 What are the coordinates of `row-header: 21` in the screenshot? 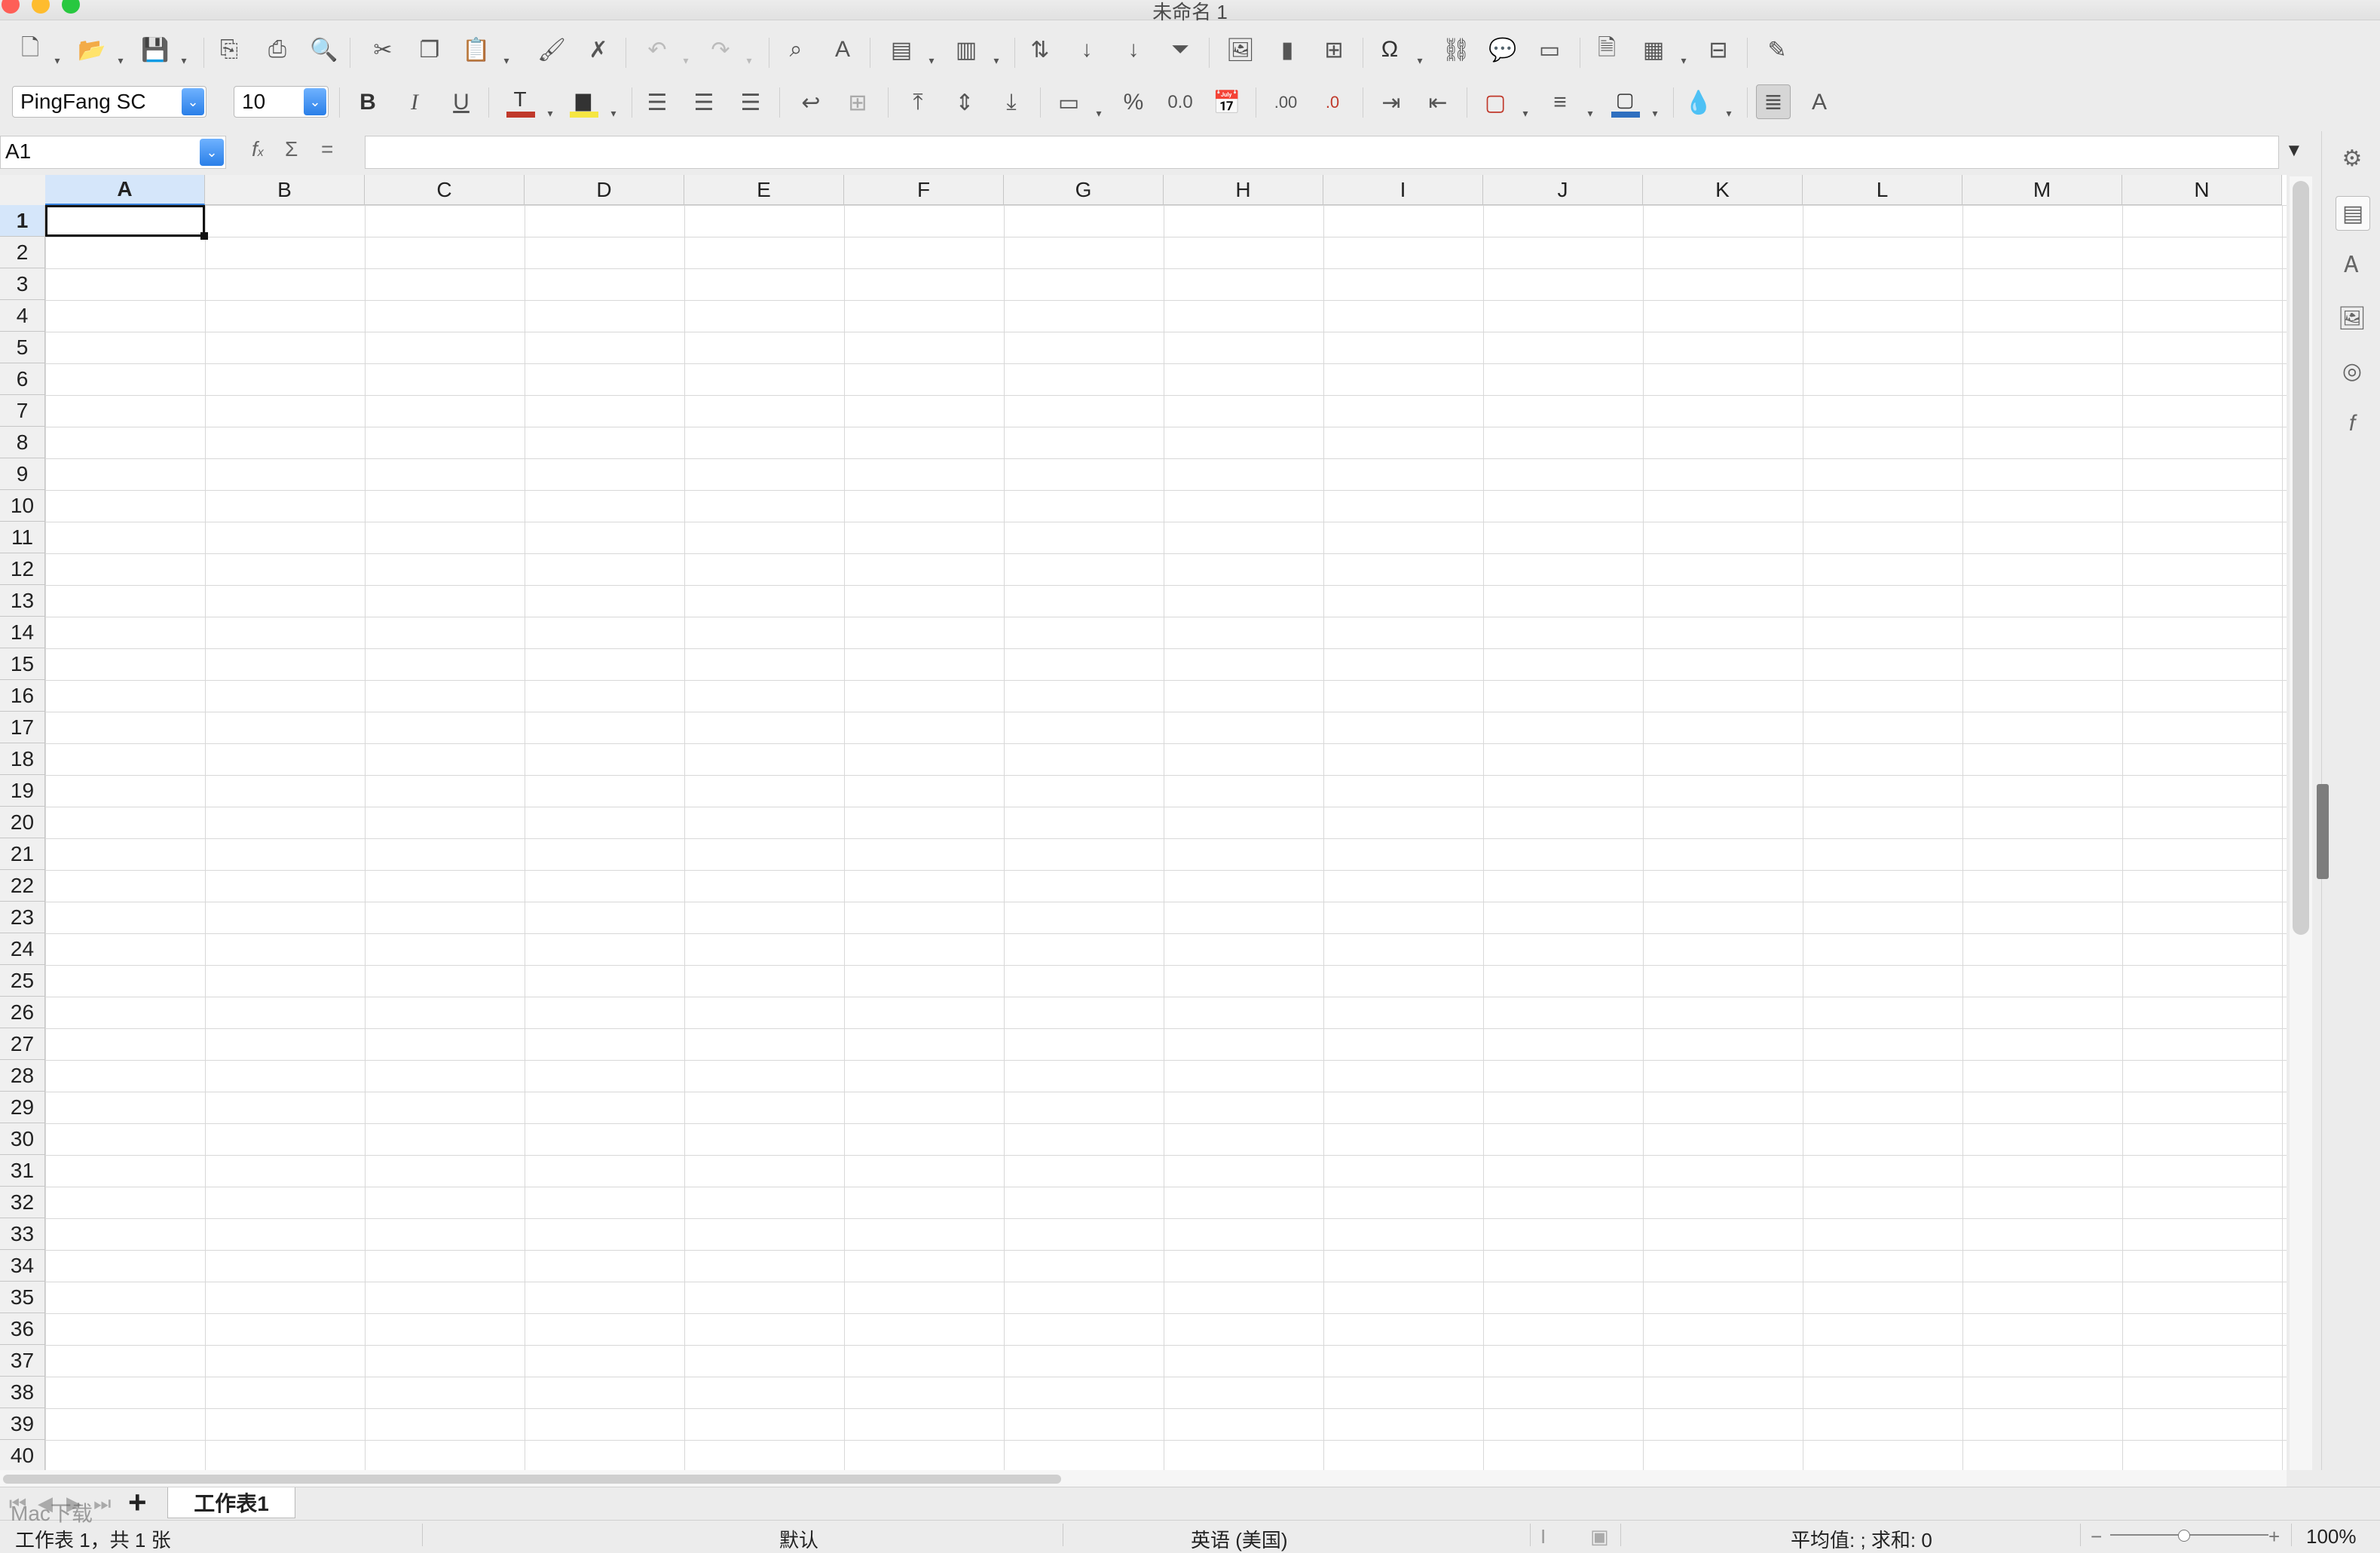 It's located at (22, 854).